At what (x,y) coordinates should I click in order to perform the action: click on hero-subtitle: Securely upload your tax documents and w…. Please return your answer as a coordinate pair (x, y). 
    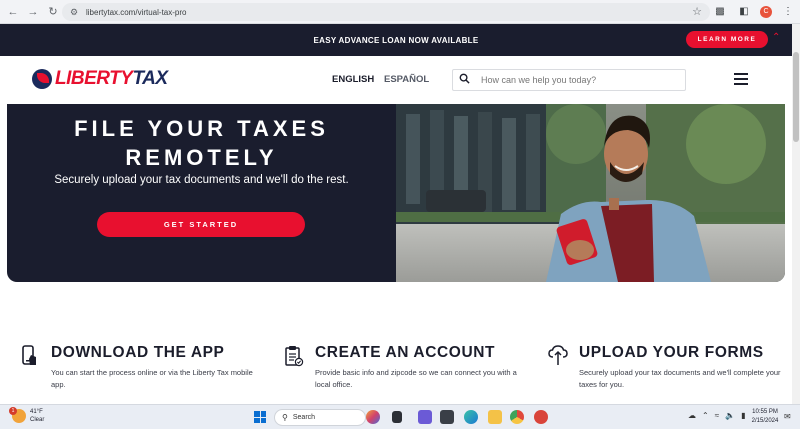
    Looking at the image, I should click on (201, 180).